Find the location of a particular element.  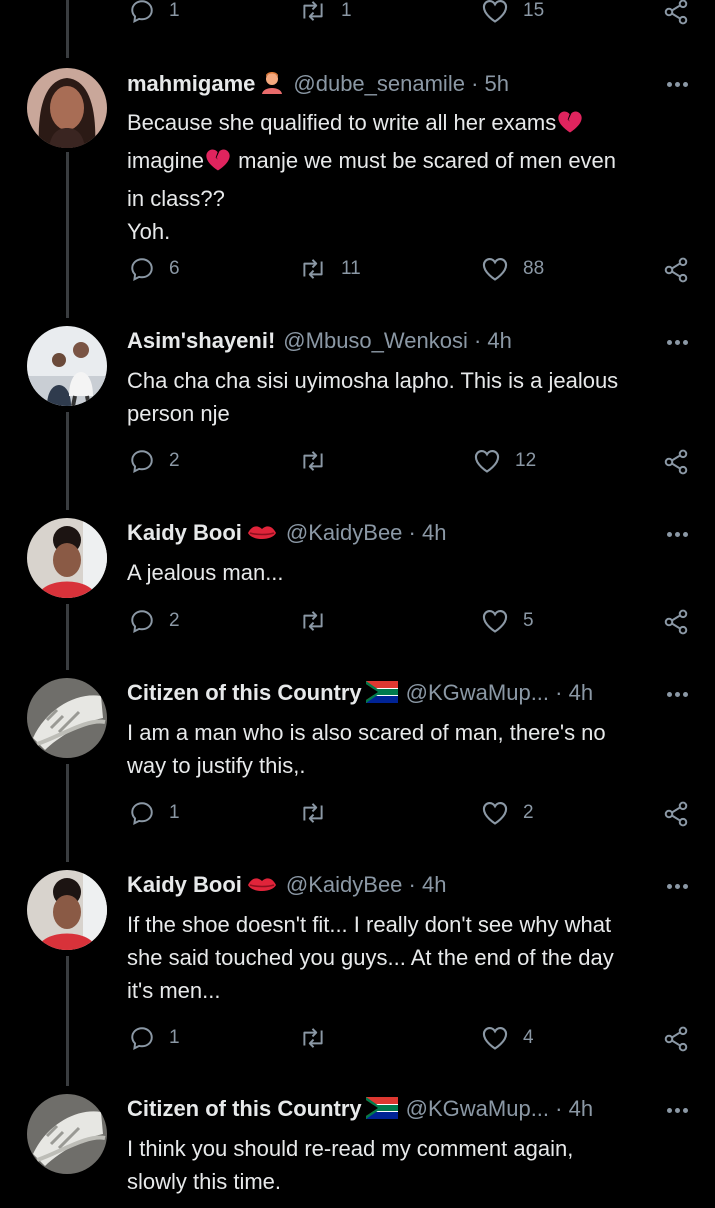

action-bar: 6 11 88 is located at coordinates (411, 273).